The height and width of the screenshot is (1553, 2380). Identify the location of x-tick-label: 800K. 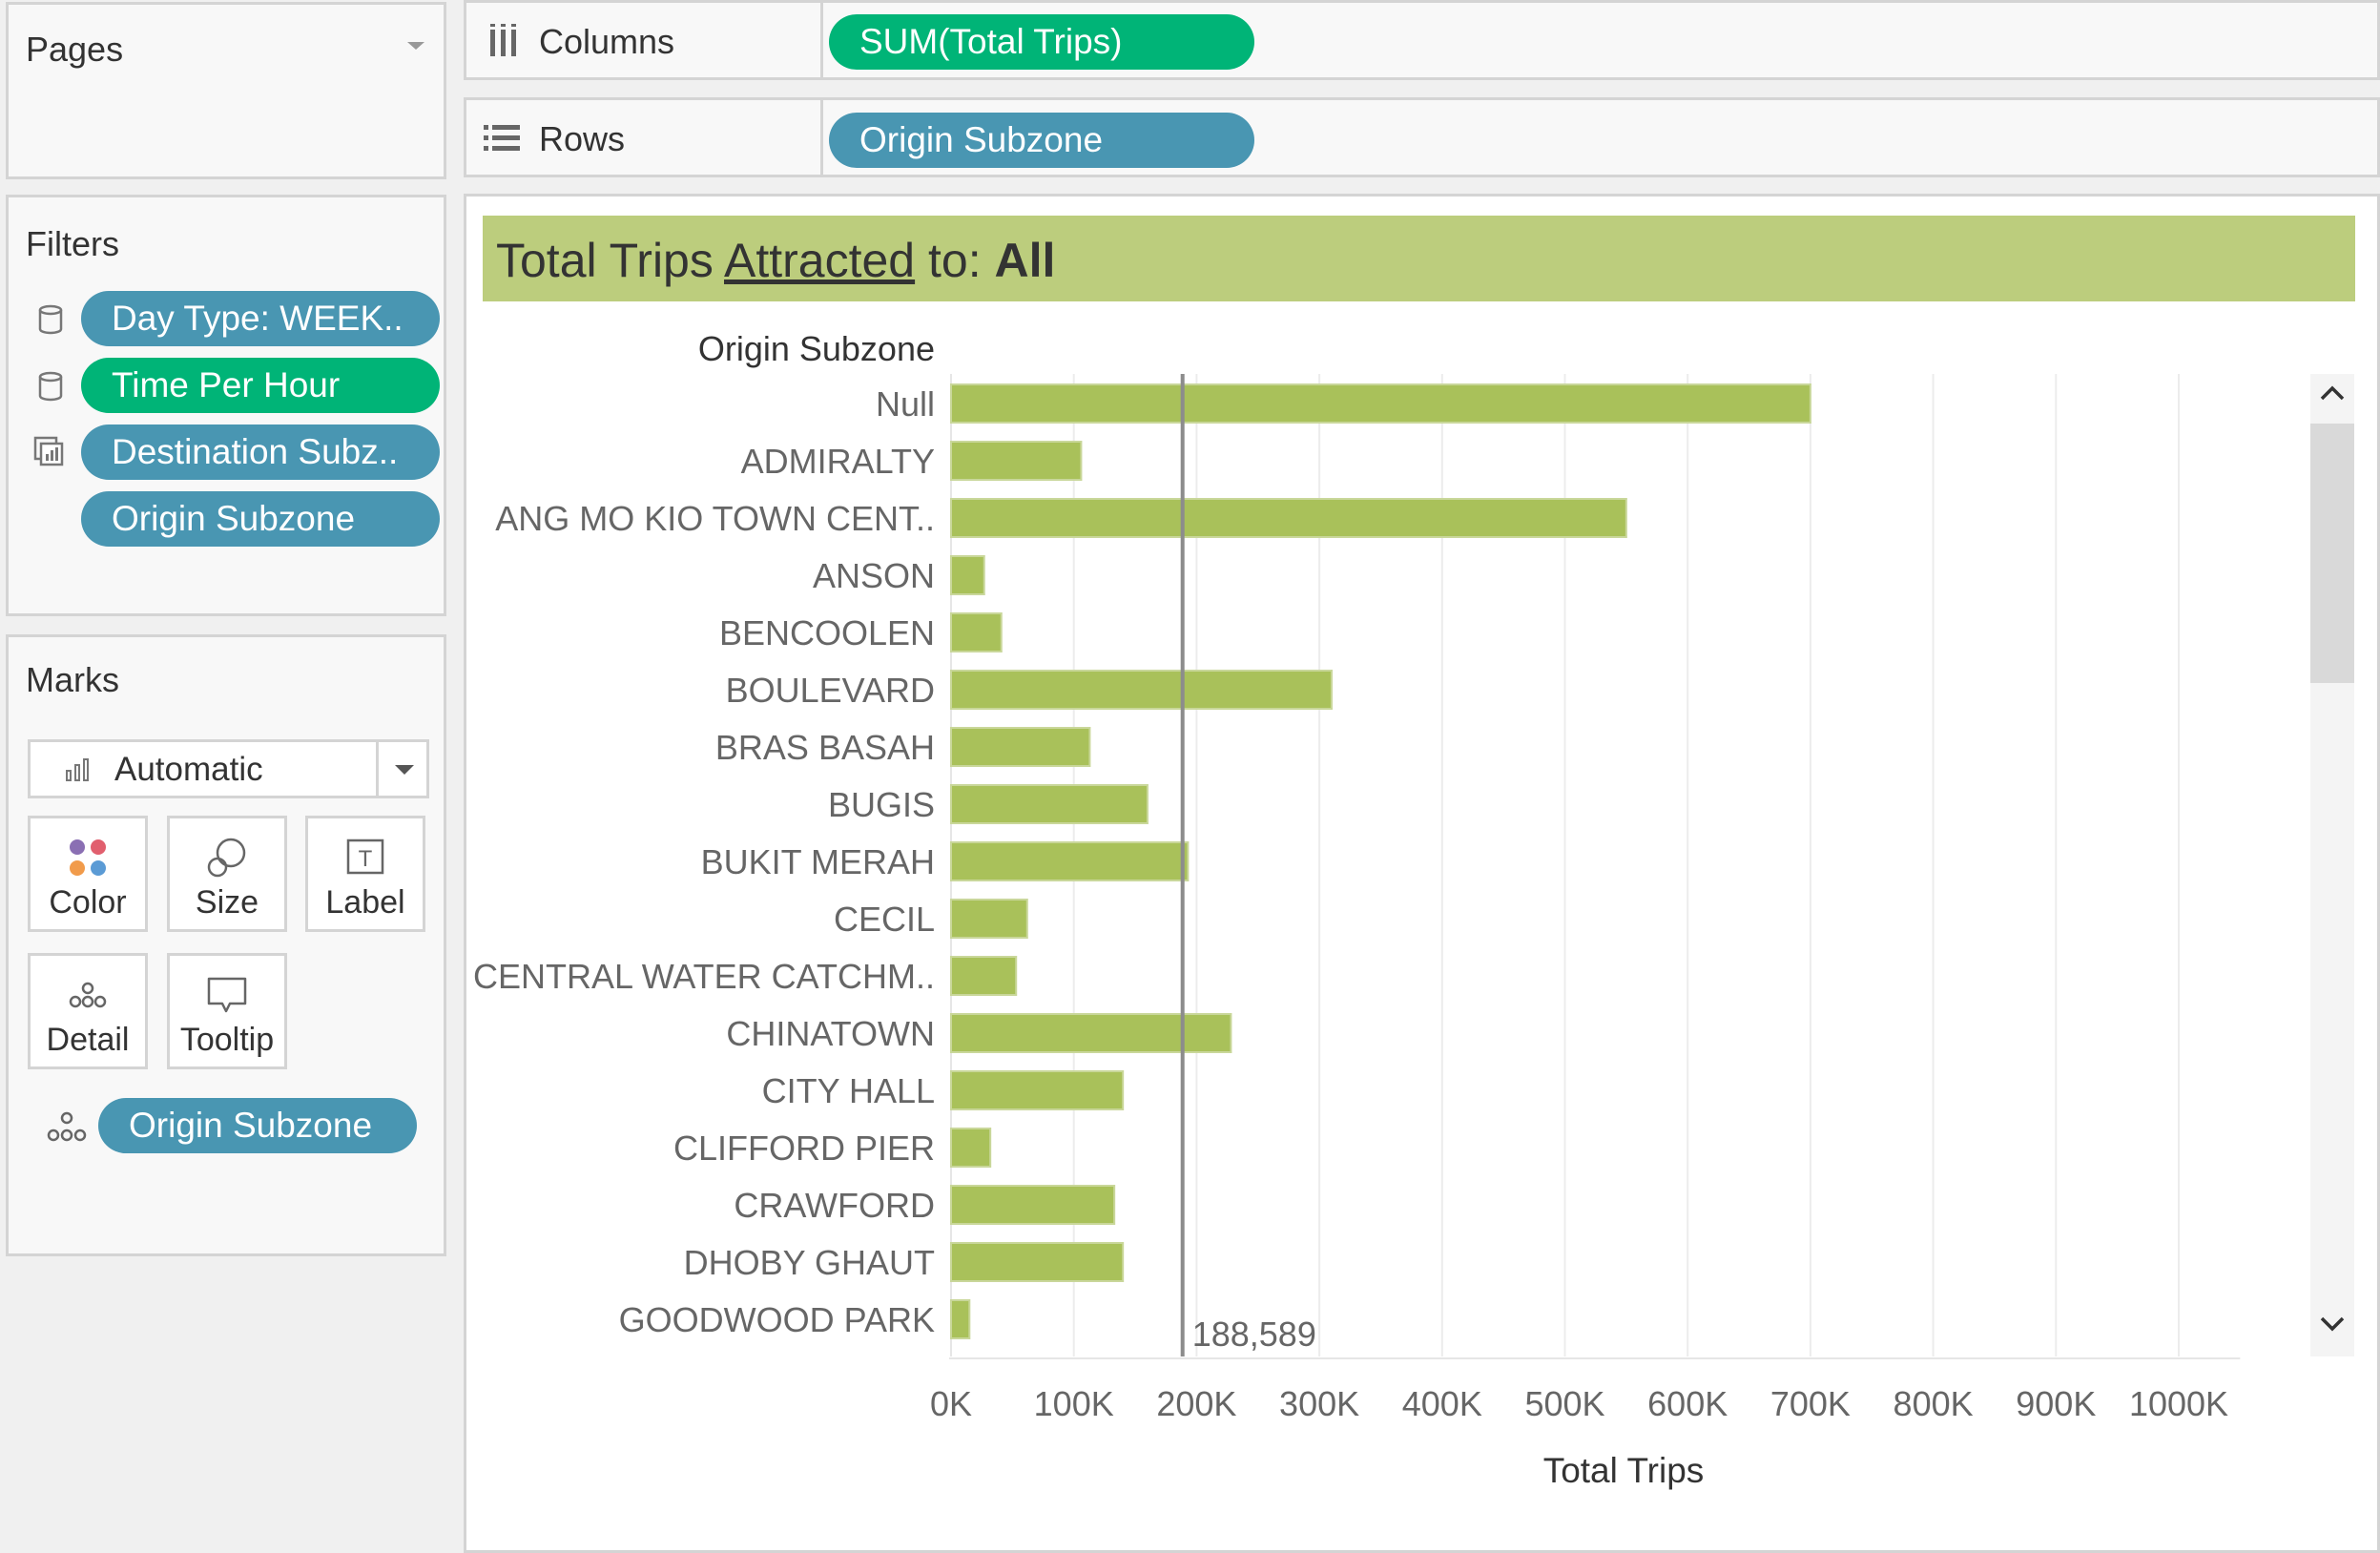
(1934, 1403).